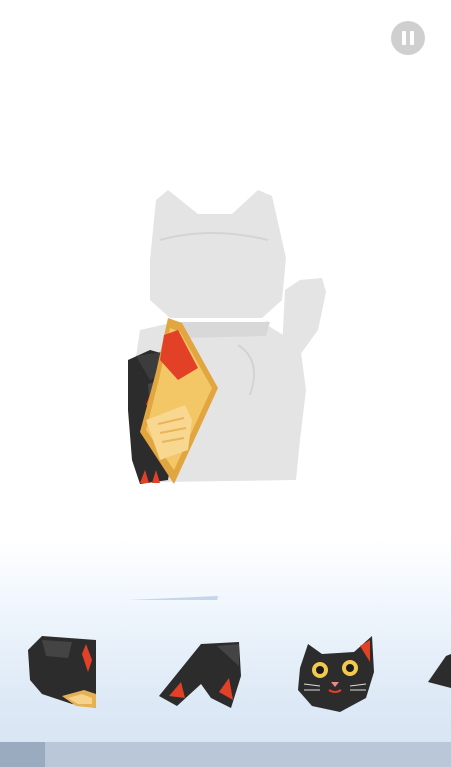 This screenshot has width=451, height=767. Describe the element at coordinates (404, 38) in the screenshot. I see `pause-icon` at that location.